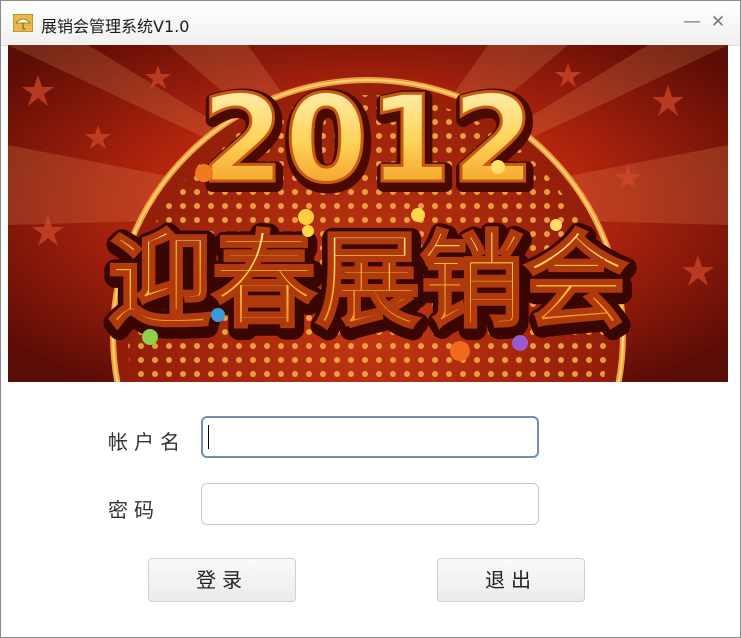 The width and height of the screenshot is (741, 638). Describe the element at coordinates (23, 23) in the screenshot. I see `app-umbrella-icon` at that location.